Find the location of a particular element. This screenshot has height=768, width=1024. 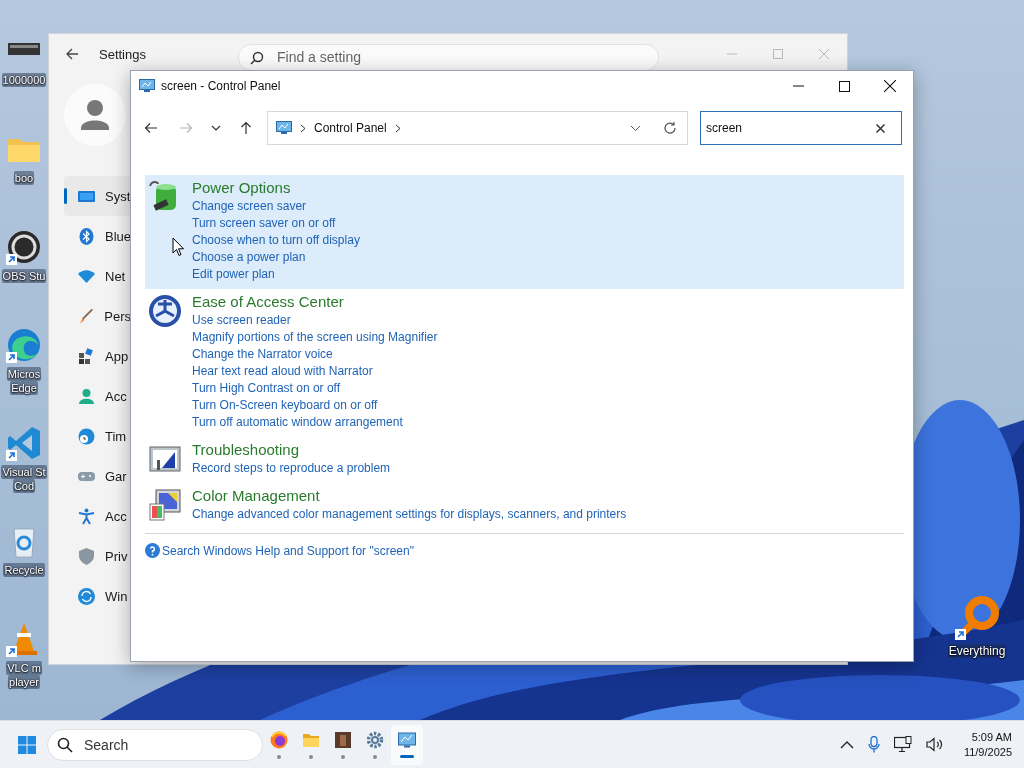

icon-label: Visual St is located at coordinates (24, 472).